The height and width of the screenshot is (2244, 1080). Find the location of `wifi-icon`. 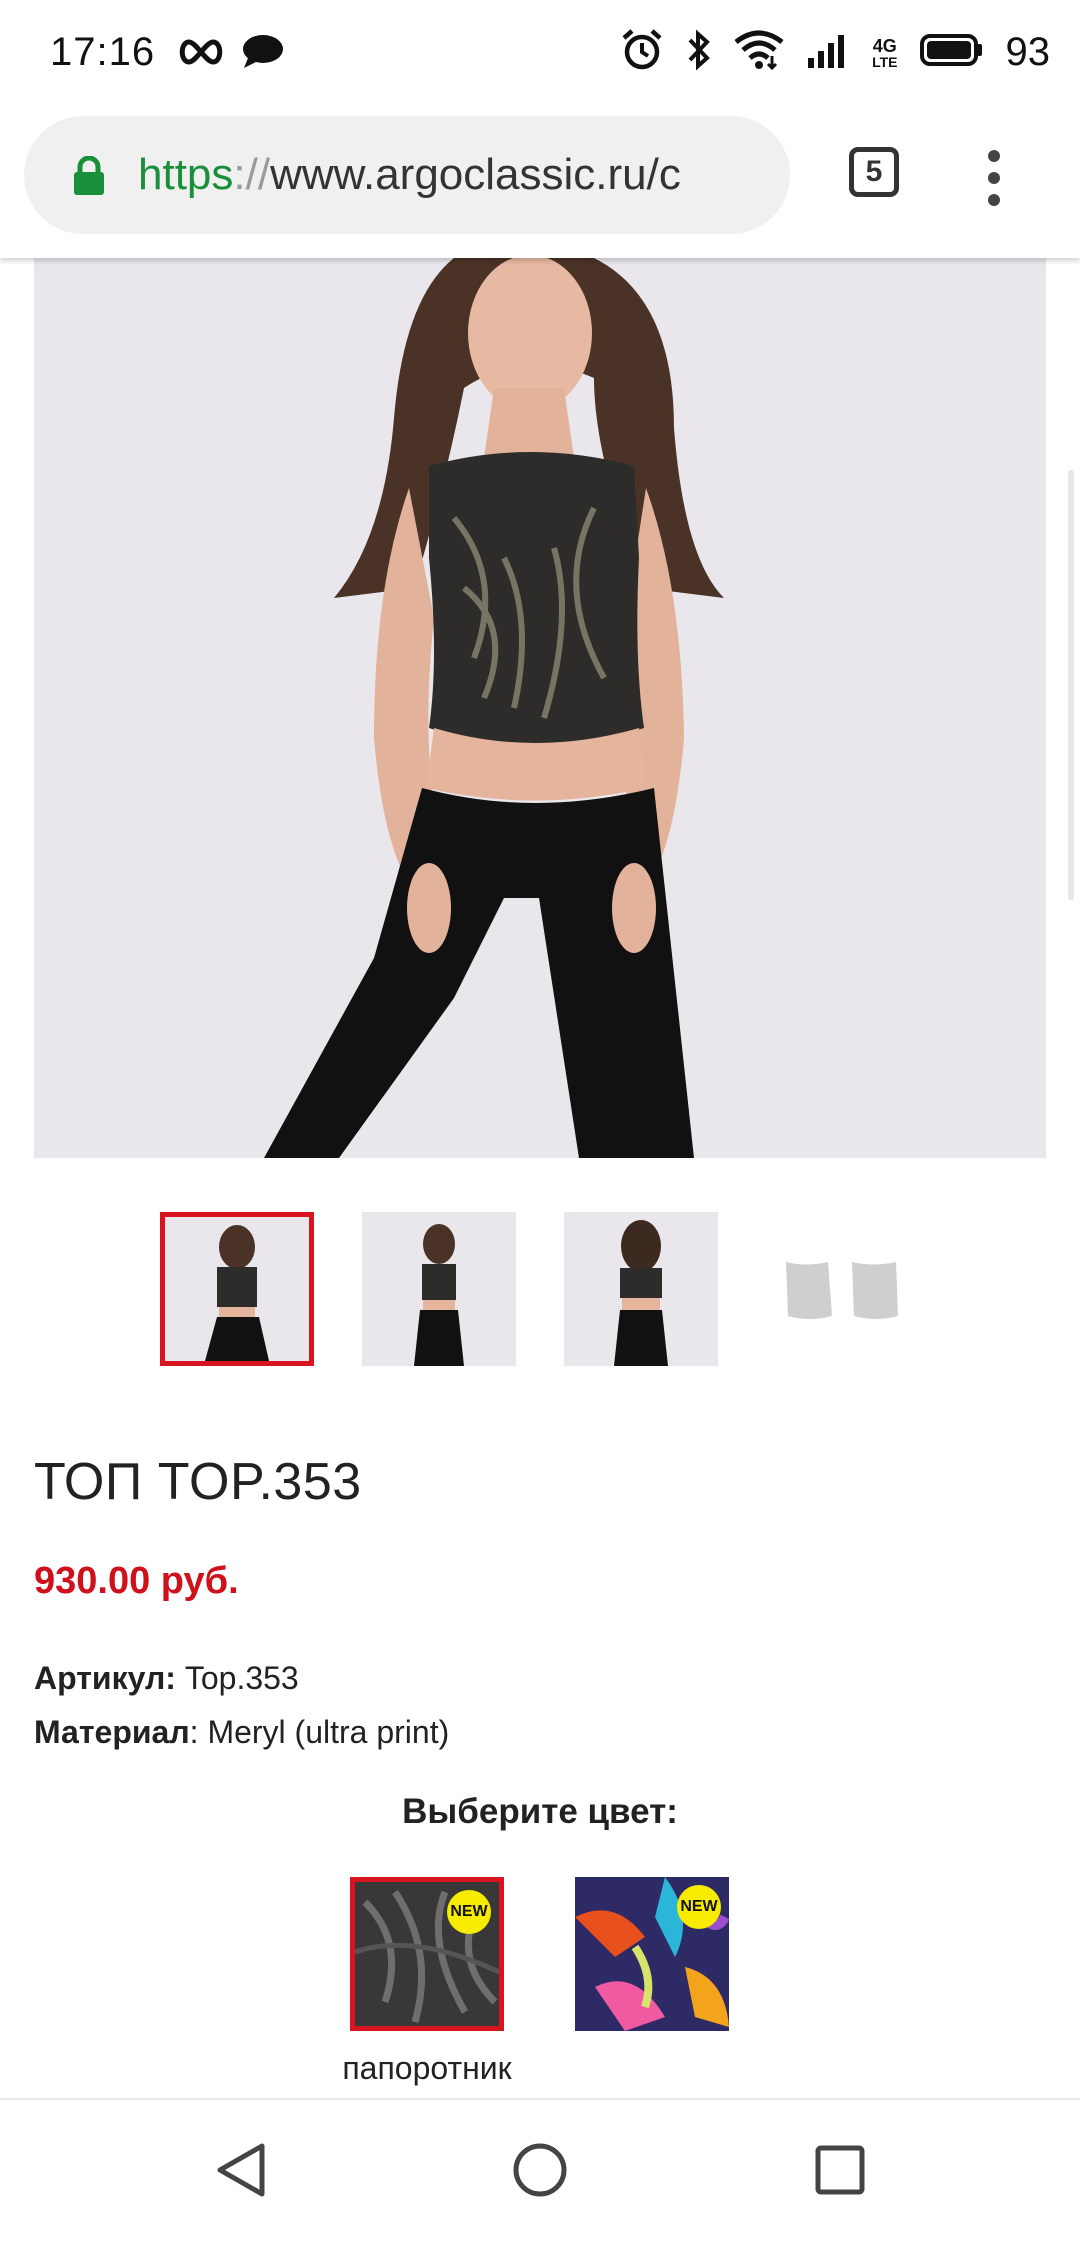

wifi-icon is located at coordinates (759, 52).